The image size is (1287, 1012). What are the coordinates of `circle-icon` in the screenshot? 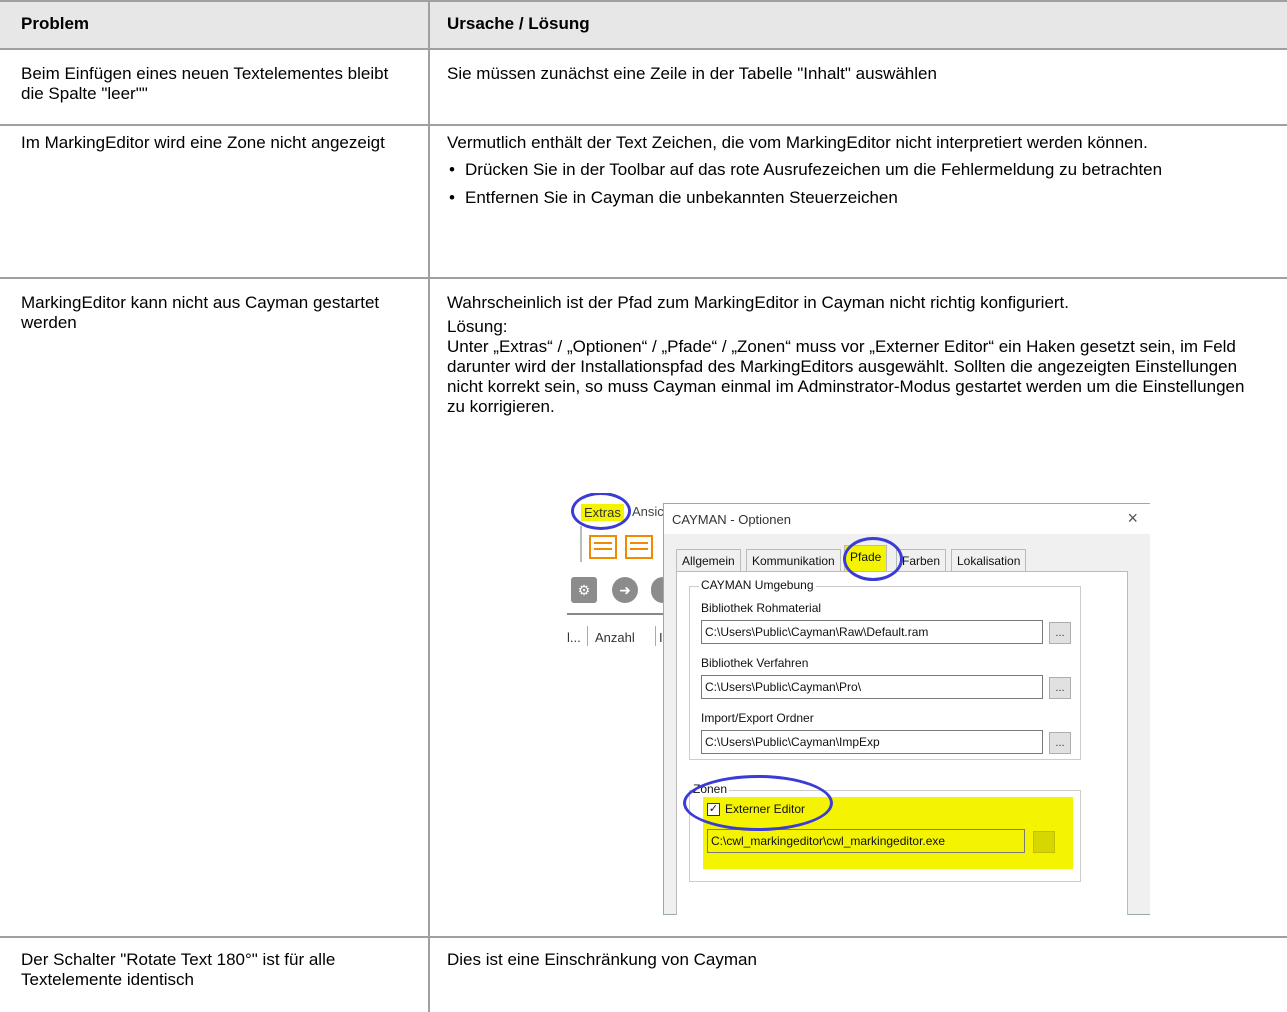 It's located at (657, 590).